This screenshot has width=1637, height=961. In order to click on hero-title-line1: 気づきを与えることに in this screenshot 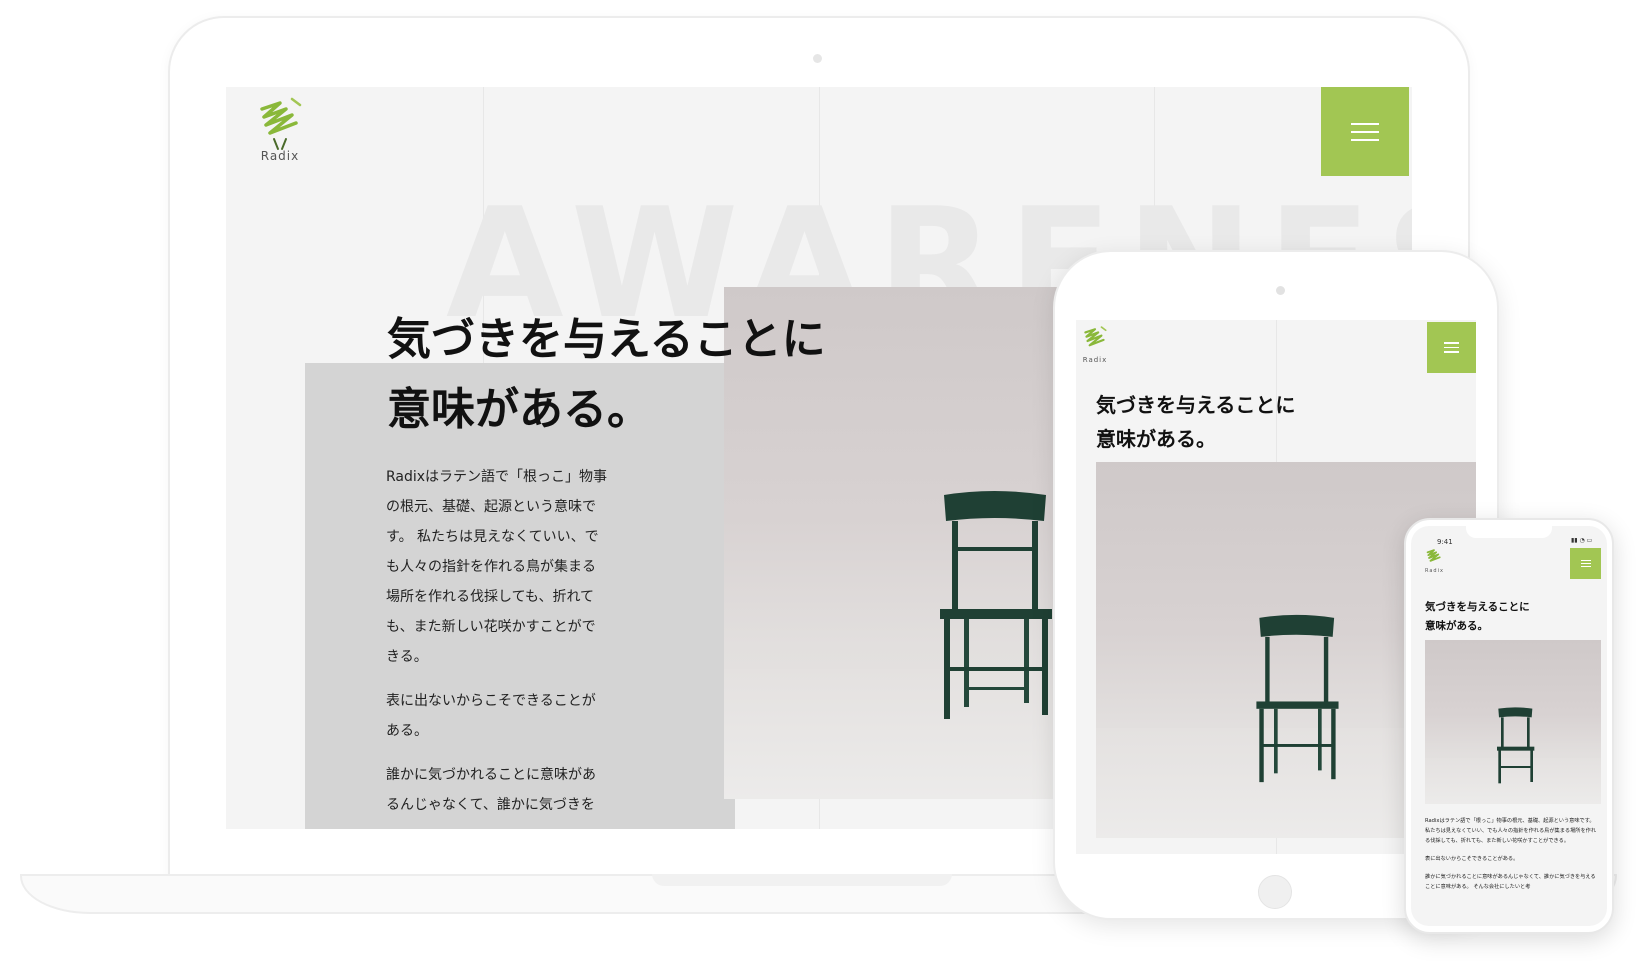, I will do `click(606, 339)`.